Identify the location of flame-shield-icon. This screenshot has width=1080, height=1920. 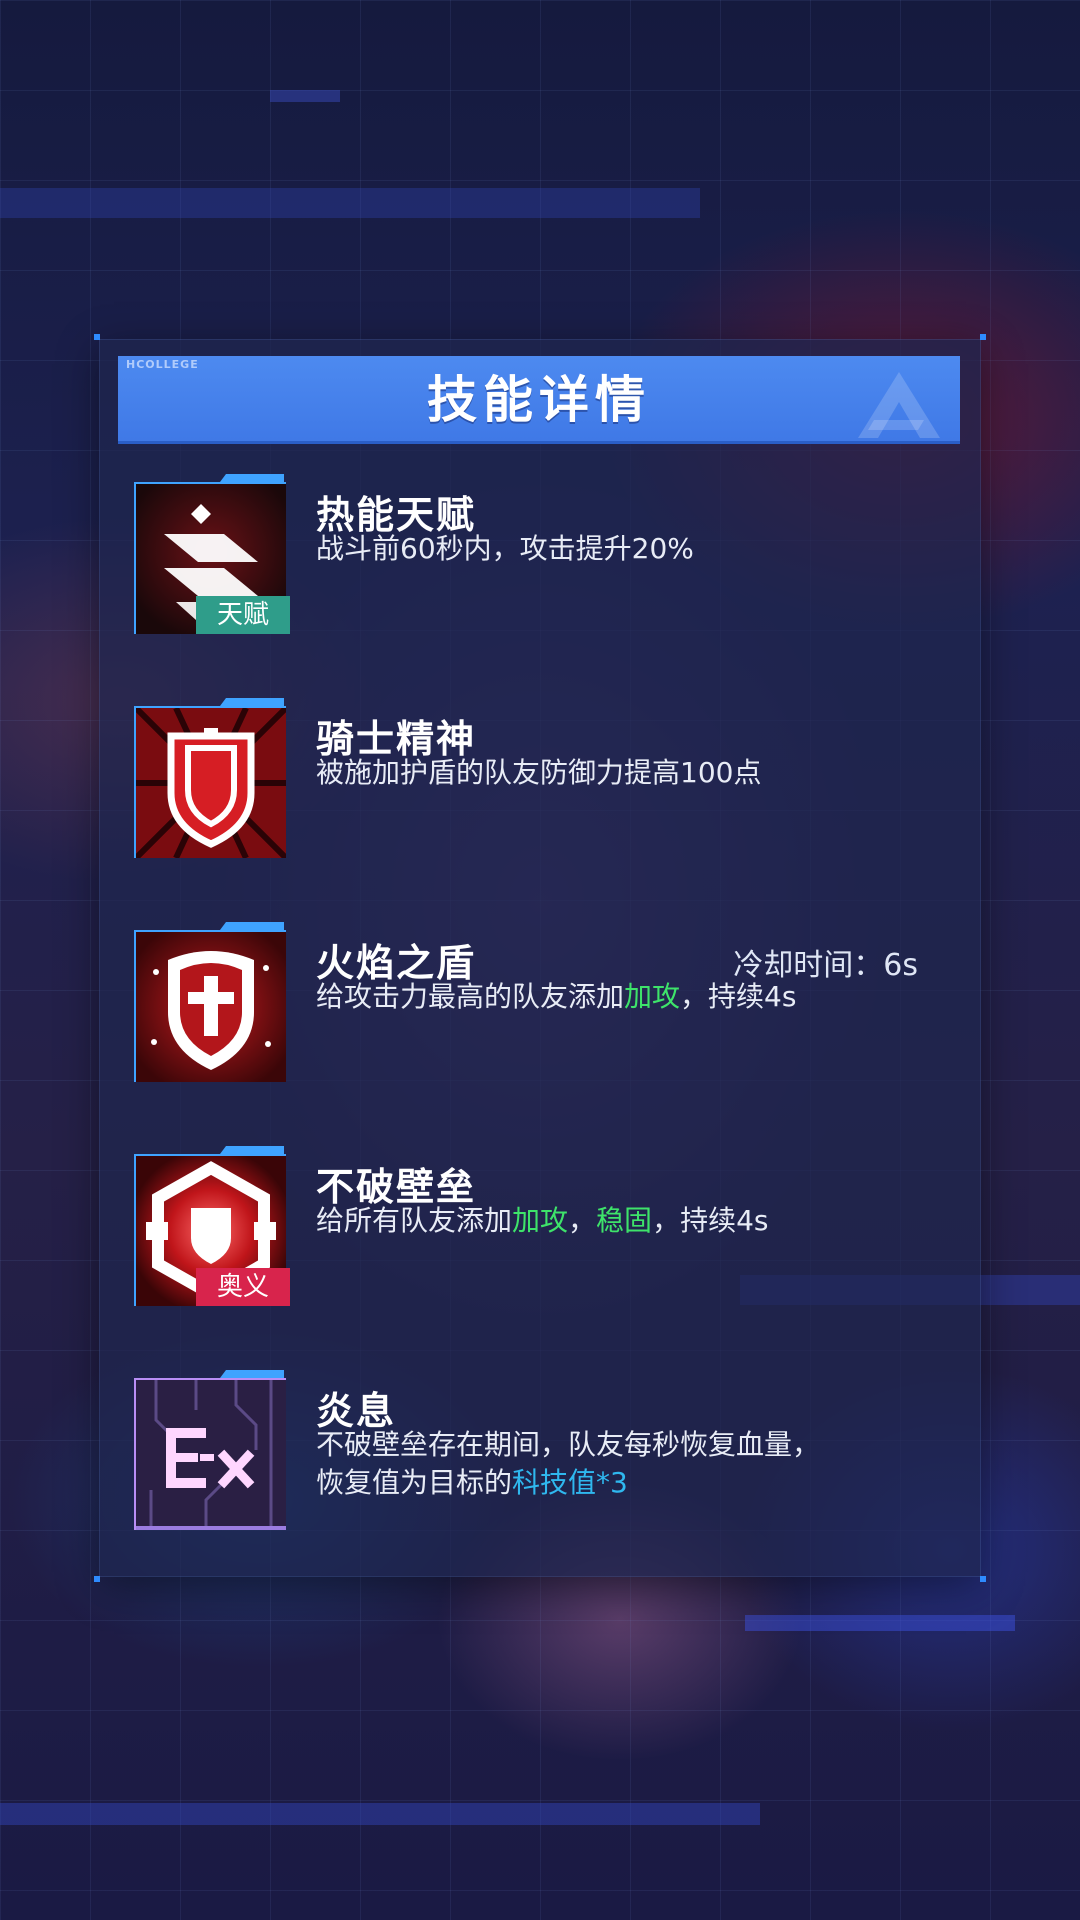
(210, 1006).